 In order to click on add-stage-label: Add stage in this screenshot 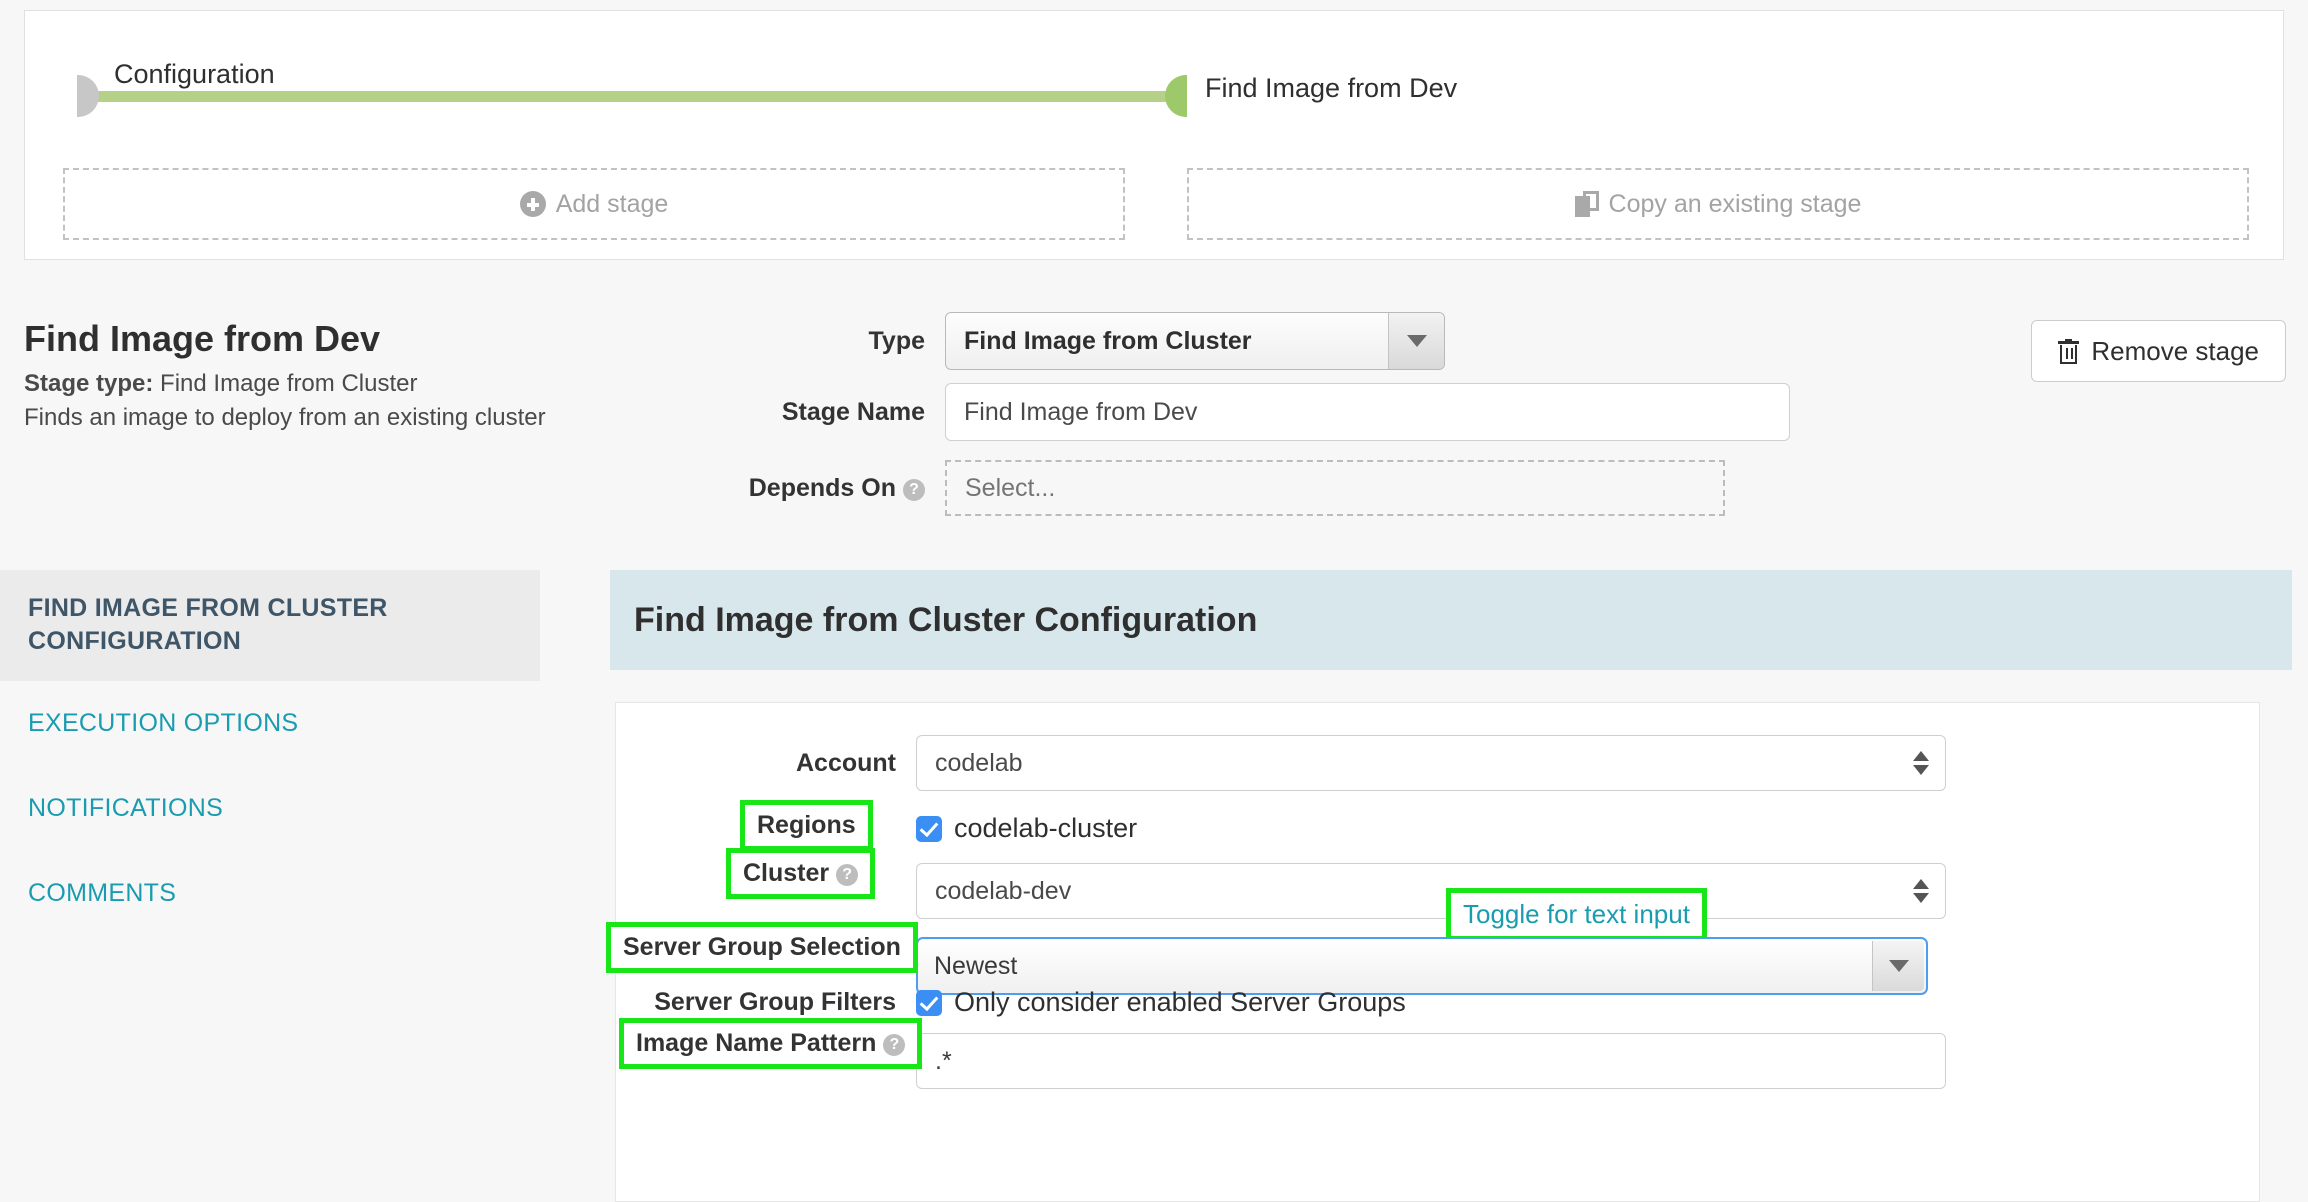, I will do `click(612, 203)`.